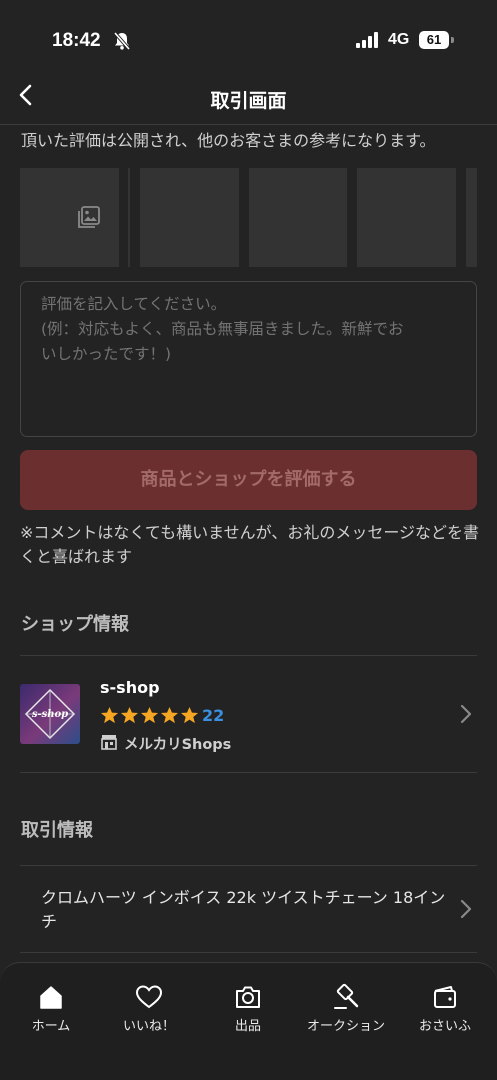  What do you see at coordinates (178, 745) in the screenshot?
I see `shop-type-label: メルカリShops` at bounding box center [178, 745].